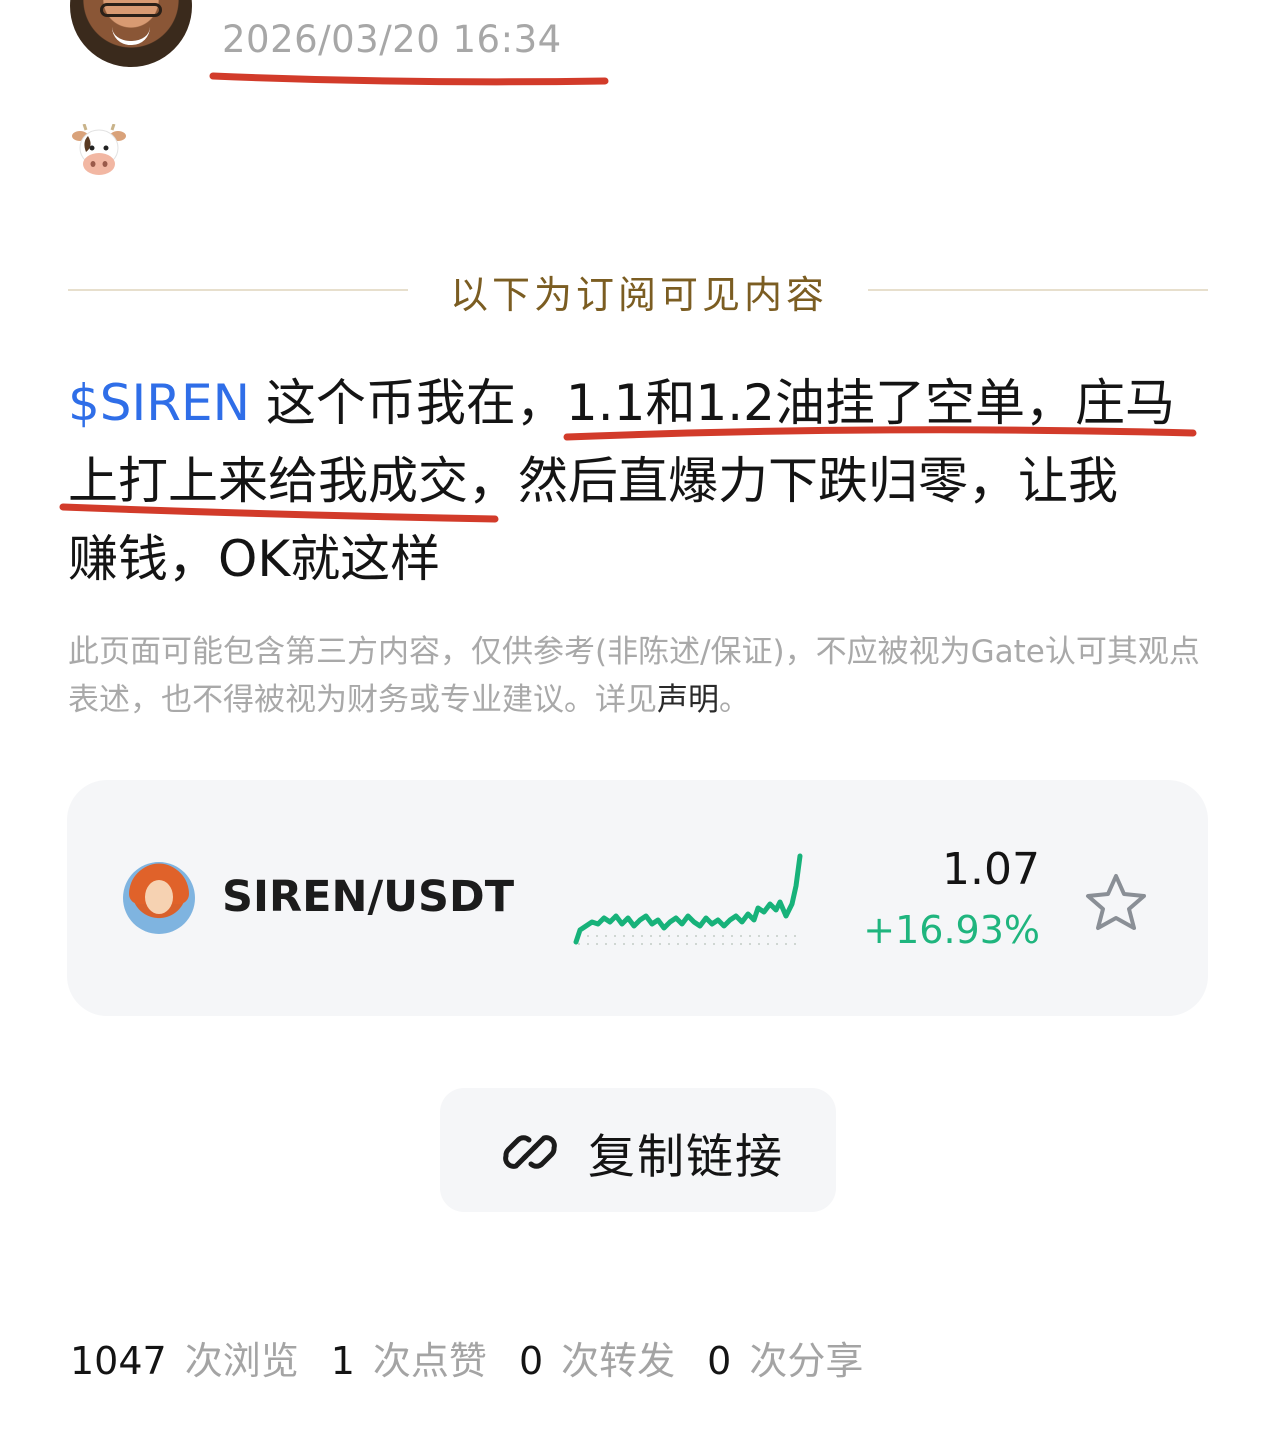  I want to click on avatar-smile, so click(131, 36).